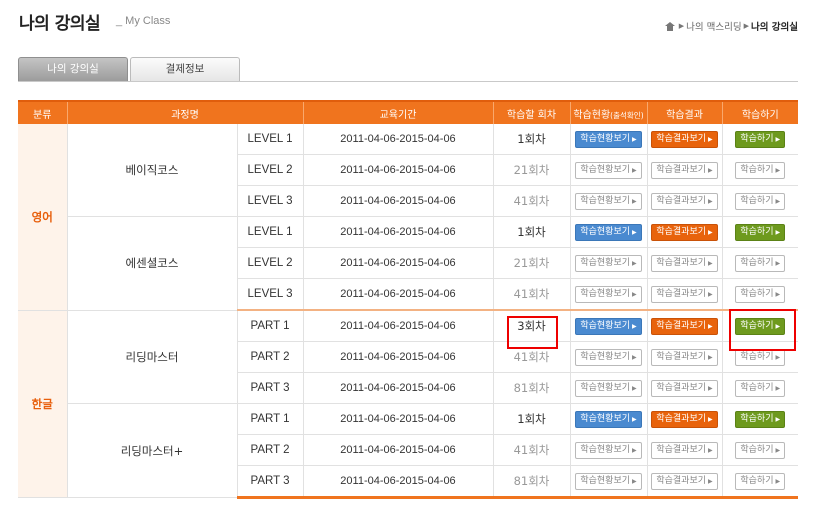 This screenshot has height=518, width=814. What do you see at coordinates (43, 217) in the screenshot?
I see `category-cell: 영어` at bounding box center [43, 217].